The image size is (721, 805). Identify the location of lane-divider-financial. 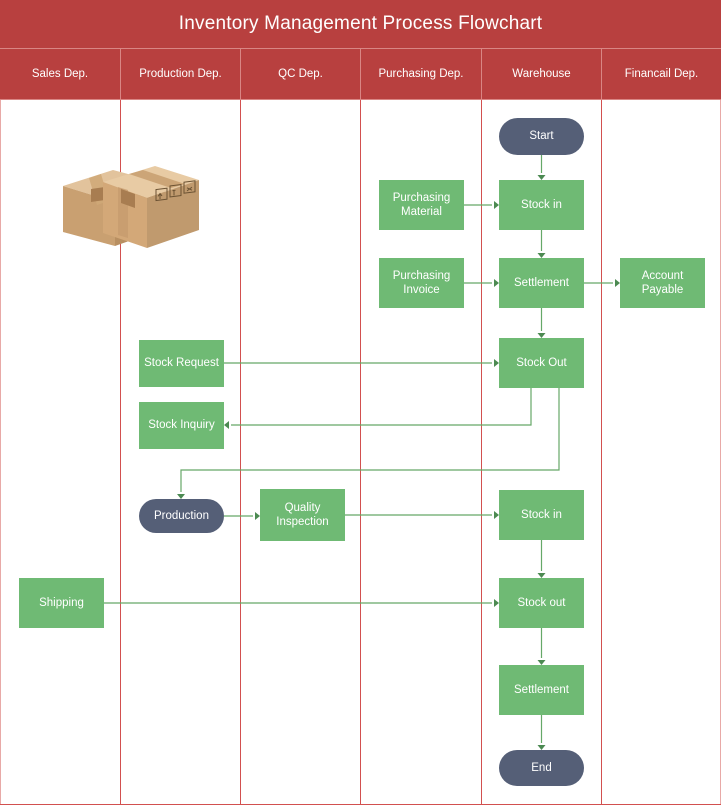
(601, 452).